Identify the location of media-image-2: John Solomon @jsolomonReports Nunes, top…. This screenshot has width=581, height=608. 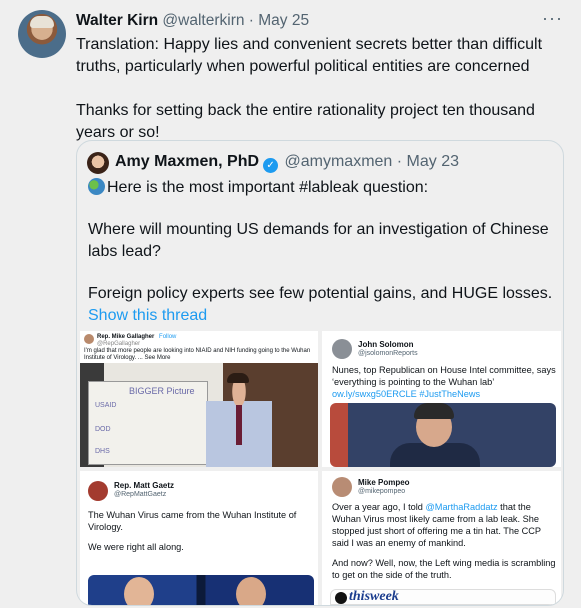
(441, 399).